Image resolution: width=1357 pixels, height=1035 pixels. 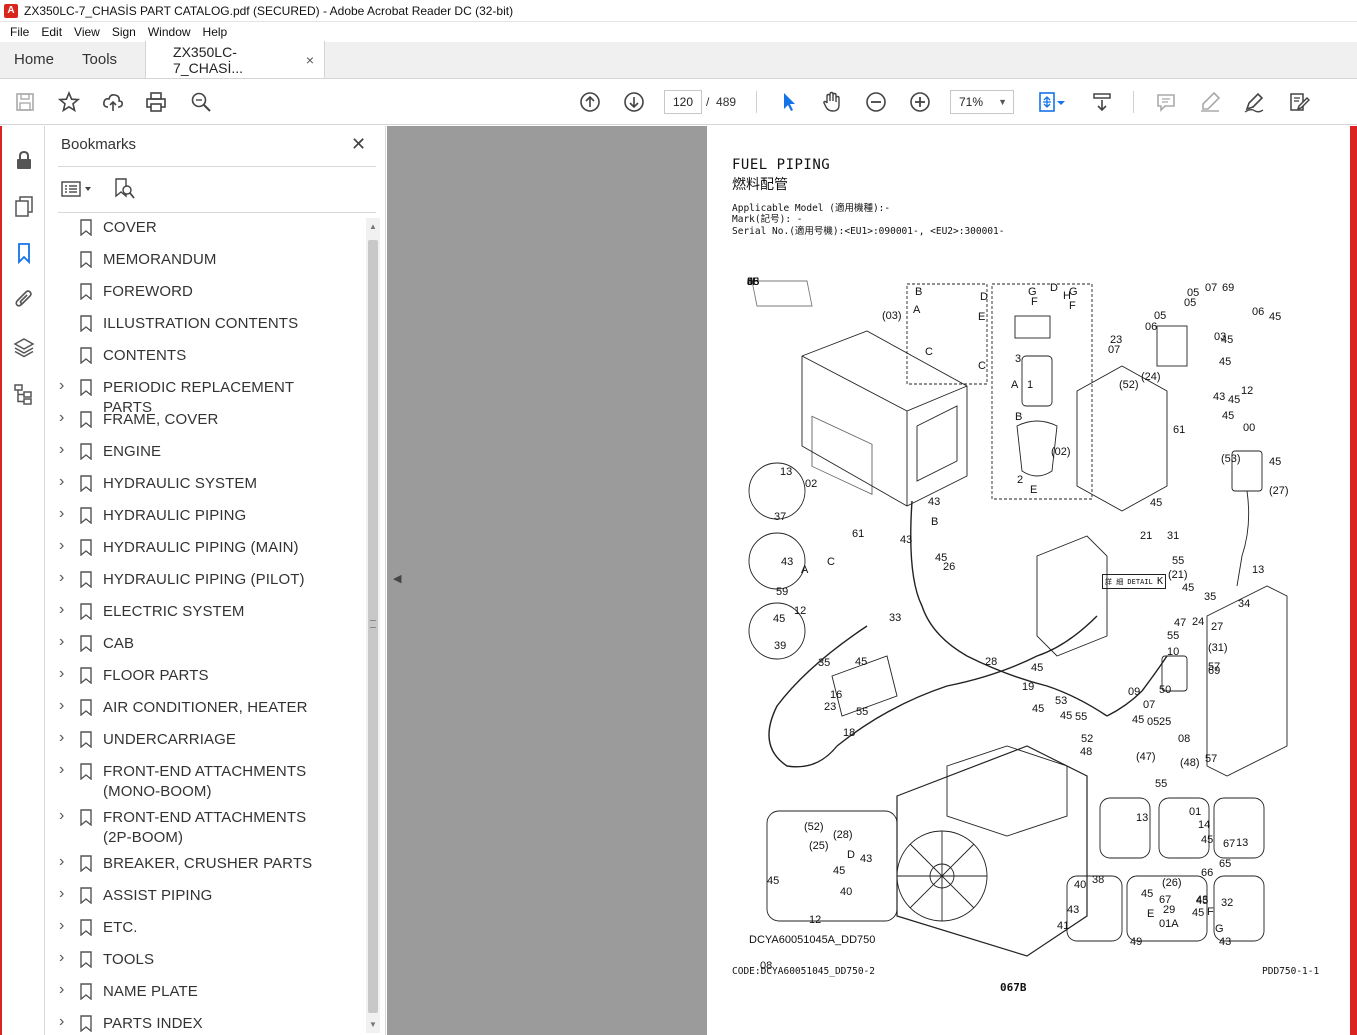 I want to click on bookmark-icon, so click(x=24, y=253).